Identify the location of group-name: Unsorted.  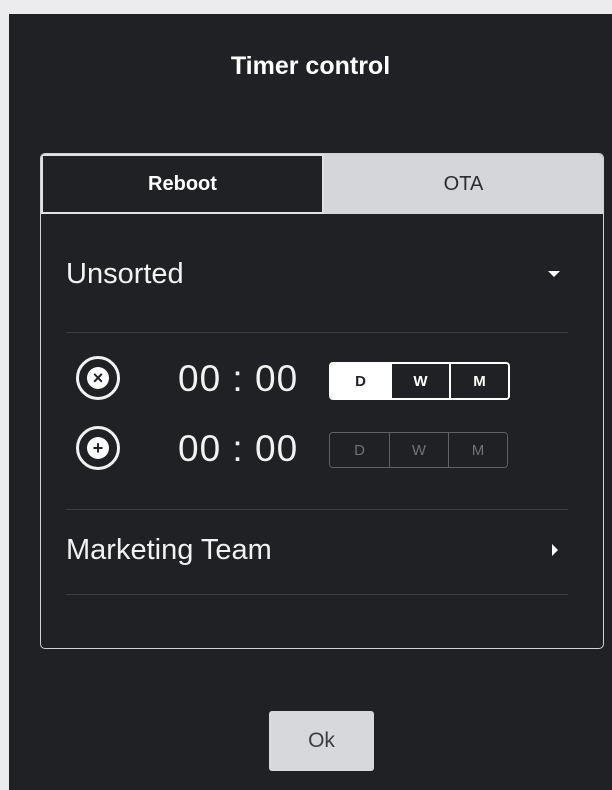
(125, 273).